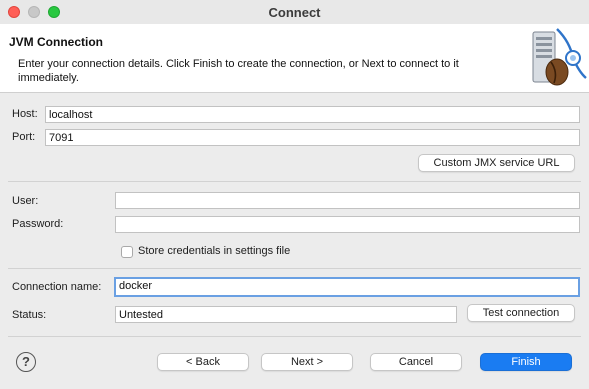 The height and width of the screenshot is (389, 589). Describe the element at coordinates (29, 315) in the screenshot. I see `status-label: Status:` at that location.